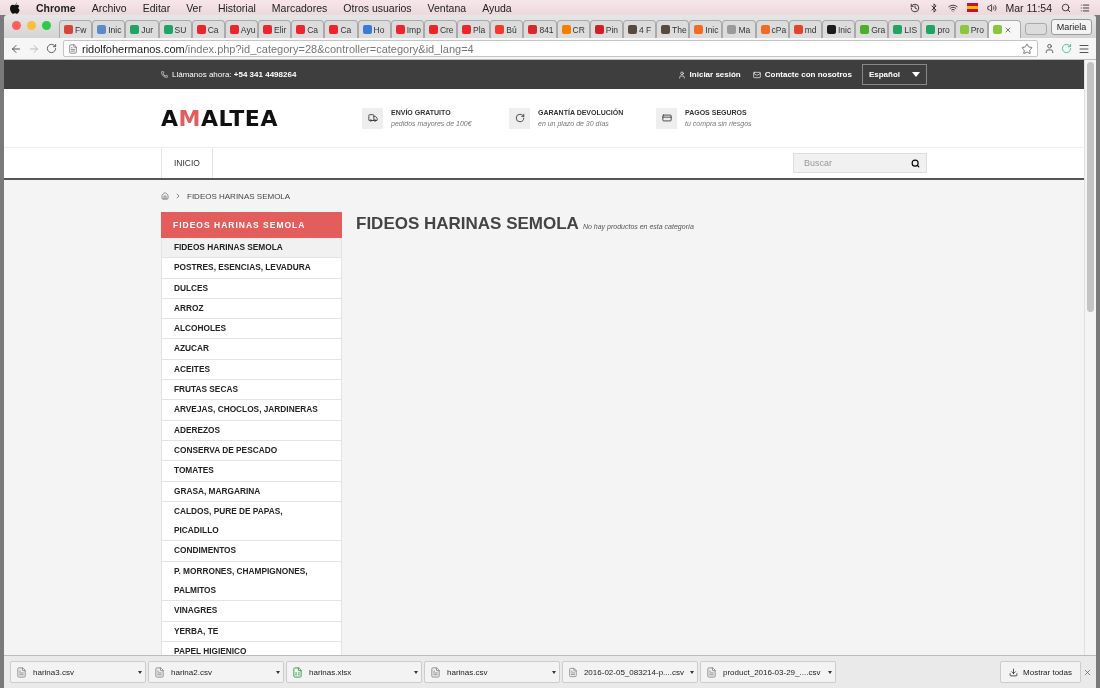 The width and height of the screenshot is (1100, 688). I want to click on menu-item: Editar, so click(156, 7).